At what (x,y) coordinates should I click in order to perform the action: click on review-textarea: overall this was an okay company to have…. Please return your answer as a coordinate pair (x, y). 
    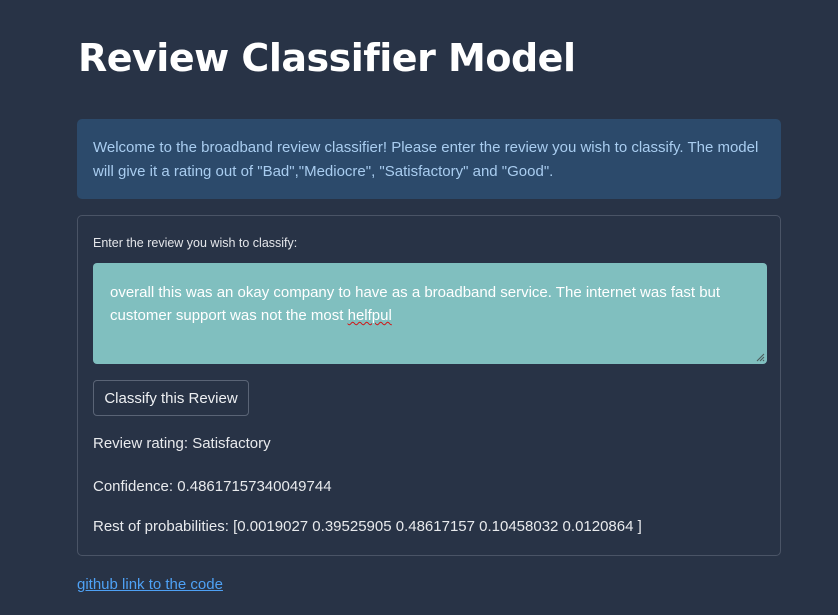
    Looking at the image, I should click on (430, 313).